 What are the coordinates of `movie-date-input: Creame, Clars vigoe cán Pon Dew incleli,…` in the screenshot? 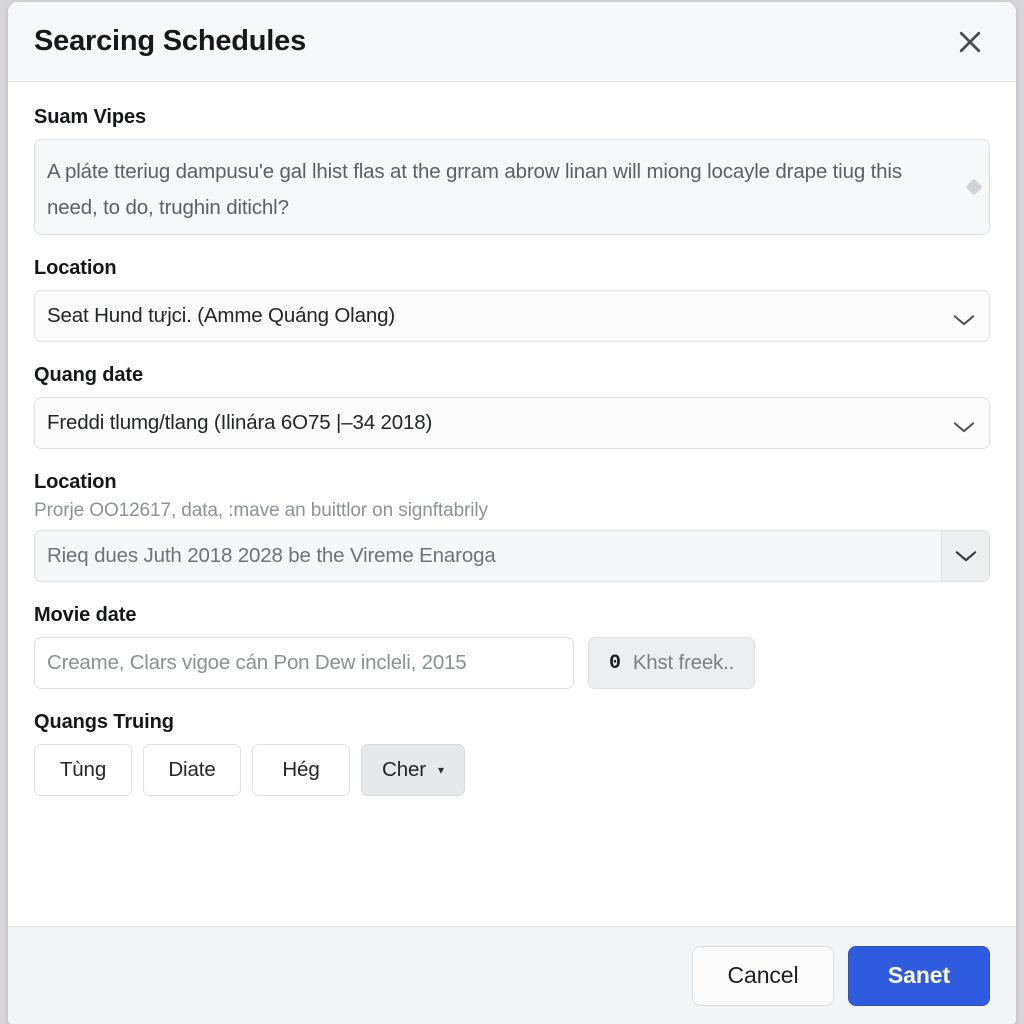 It's located at (304, 663).